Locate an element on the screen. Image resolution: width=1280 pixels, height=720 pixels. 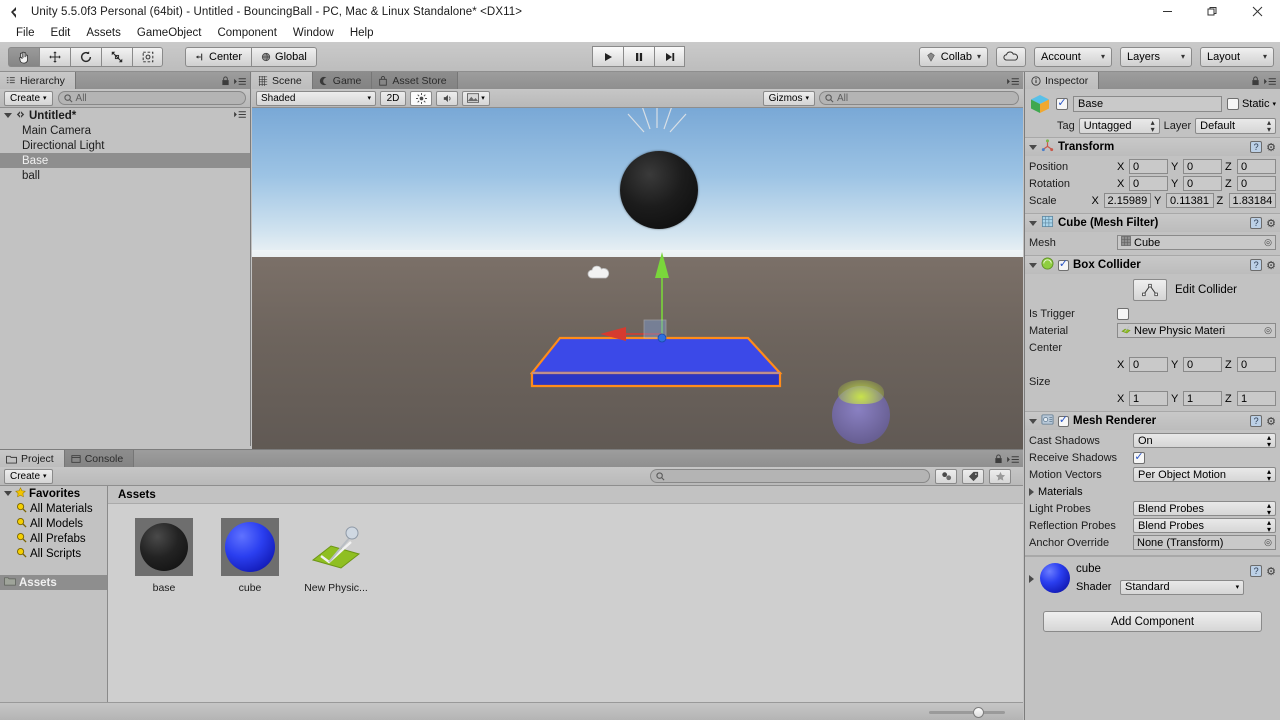
tab-game: Game is located at coordinates (342, 80).